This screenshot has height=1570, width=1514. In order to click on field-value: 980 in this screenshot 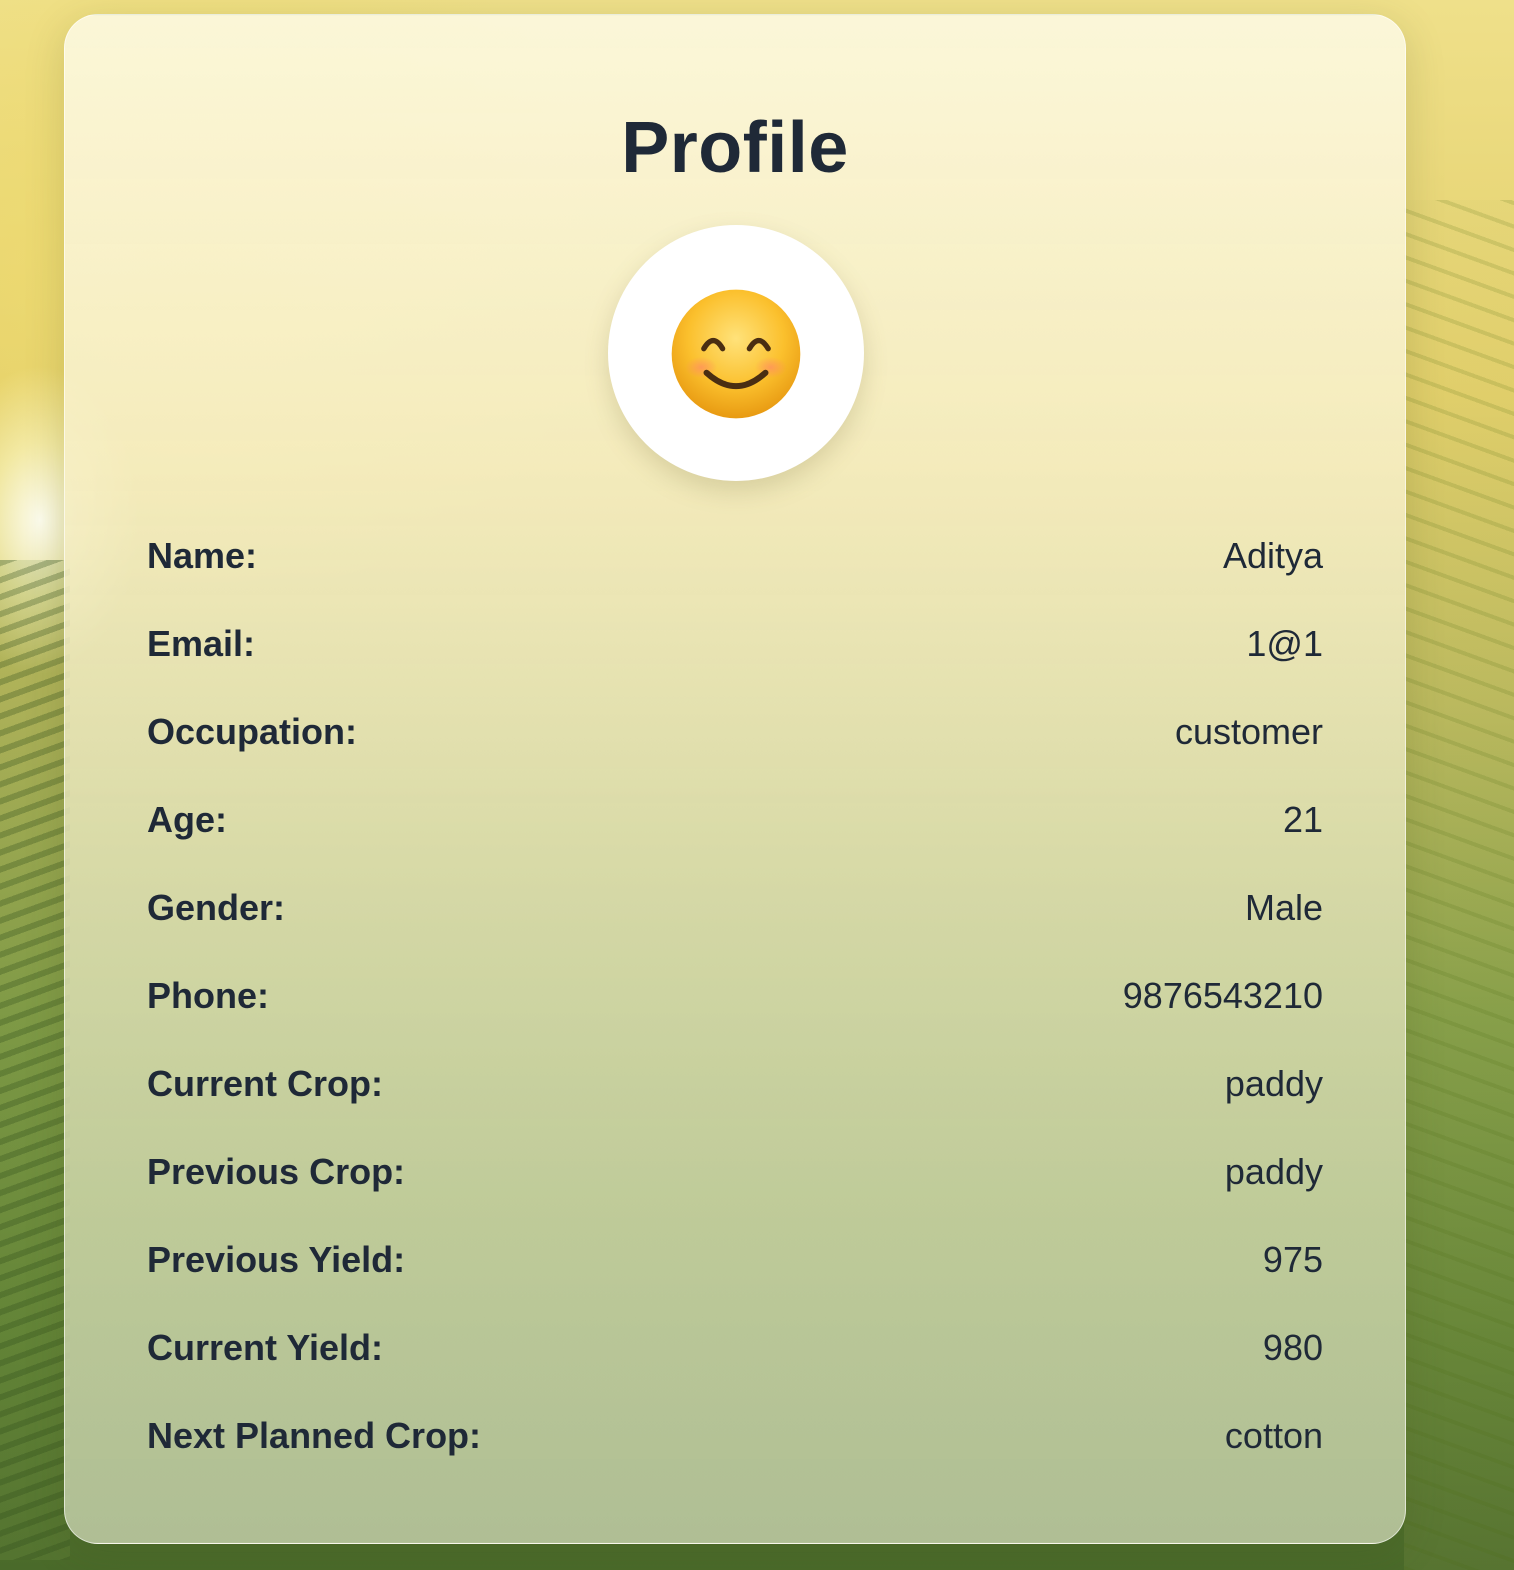, I will do `click(1292, 1347)`.